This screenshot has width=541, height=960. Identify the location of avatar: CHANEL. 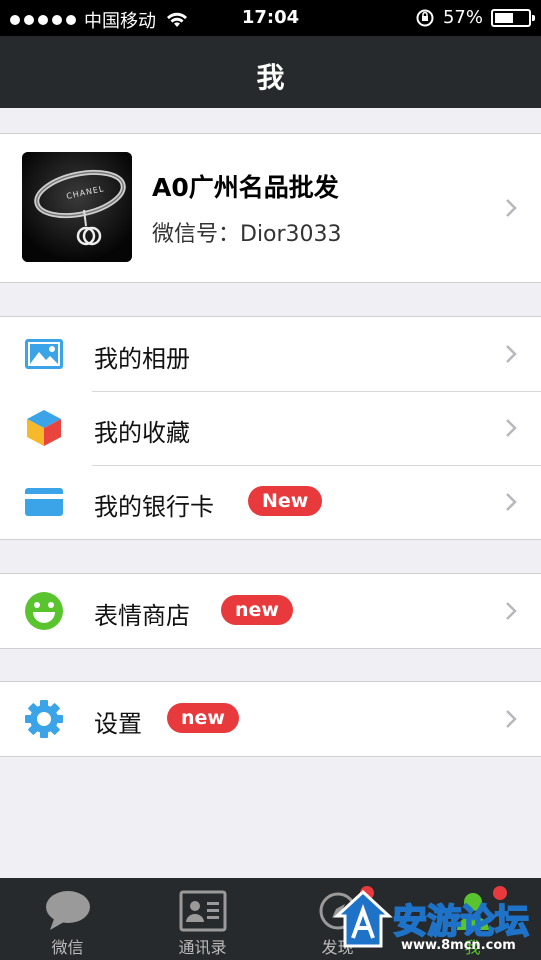
(77, 207).